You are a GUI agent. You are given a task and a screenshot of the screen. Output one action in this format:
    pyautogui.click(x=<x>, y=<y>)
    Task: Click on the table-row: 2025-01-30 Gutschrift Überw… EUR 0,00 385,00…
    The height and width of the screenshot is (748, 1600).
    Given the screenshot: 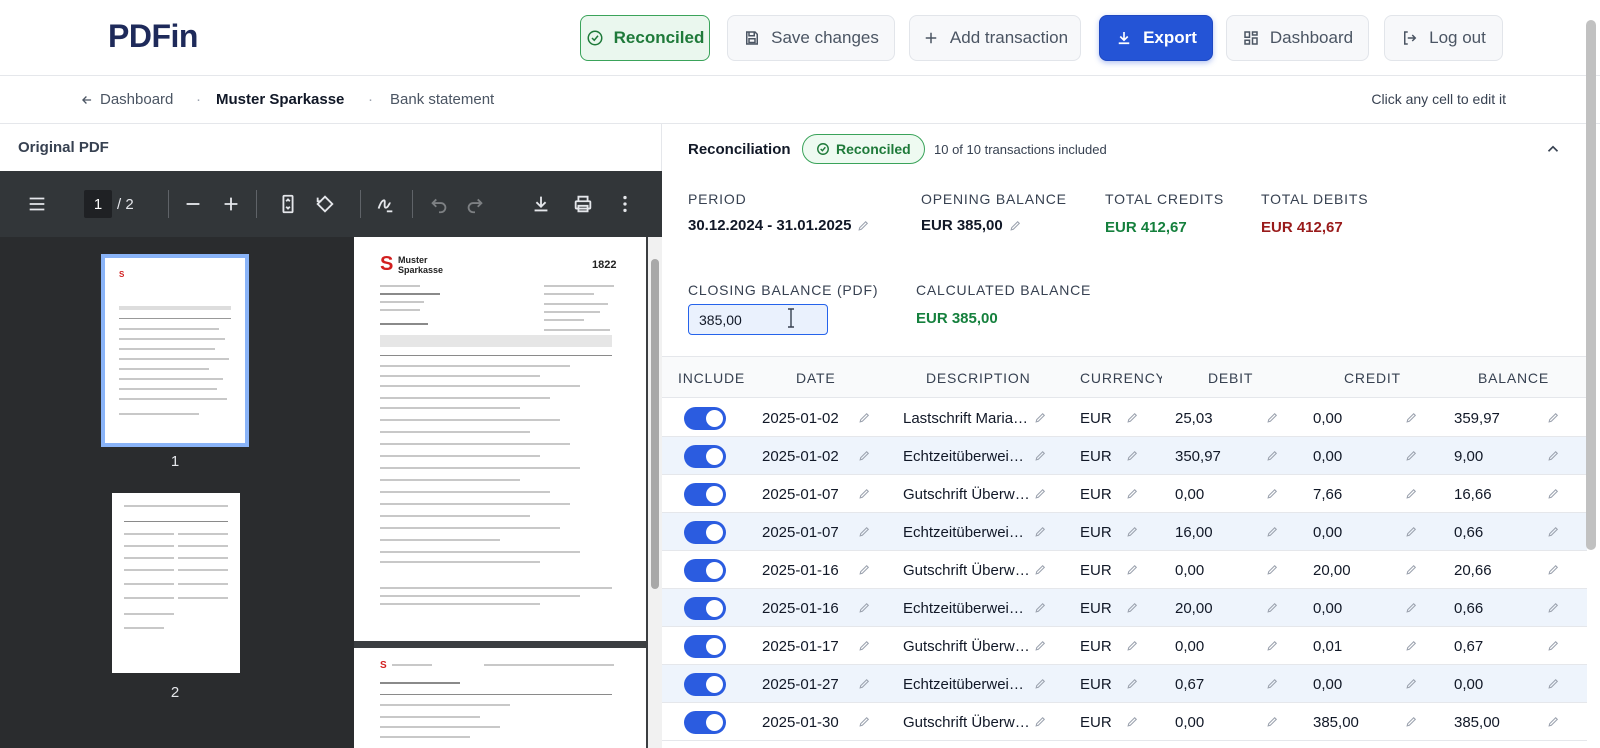 What is the action you would take?
    pyautogui.click(x=1124, y=722)
    